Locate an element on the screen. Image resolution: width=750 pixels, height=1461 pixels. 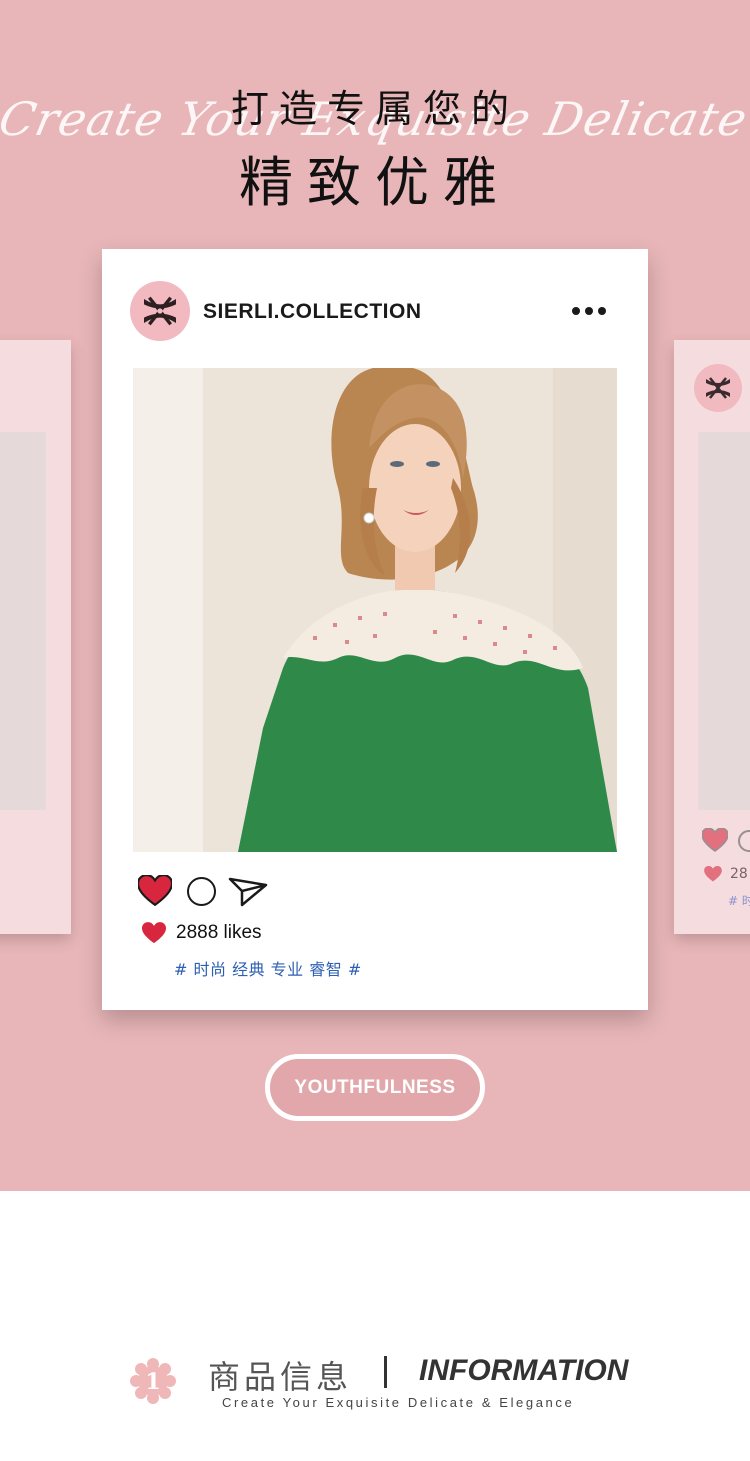
info-title-cn: 商品信息 is located at coordinates (280, 1377).